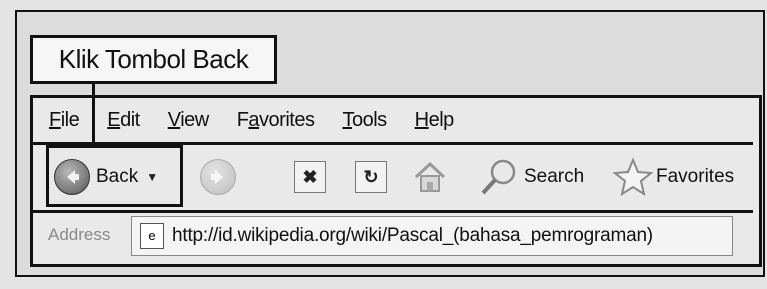  I want to click on favorites-star-icon, so click(633, 177).